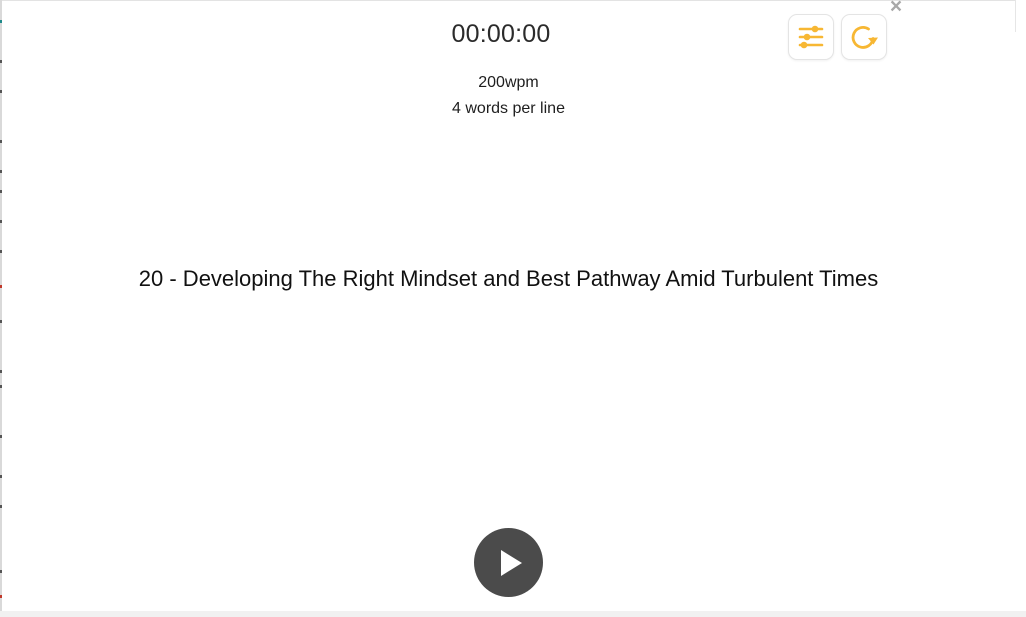  What do you see at coordinates (1015, 16) in the screenshot?
I see `right-edge` at bounding box center [1015, 16].